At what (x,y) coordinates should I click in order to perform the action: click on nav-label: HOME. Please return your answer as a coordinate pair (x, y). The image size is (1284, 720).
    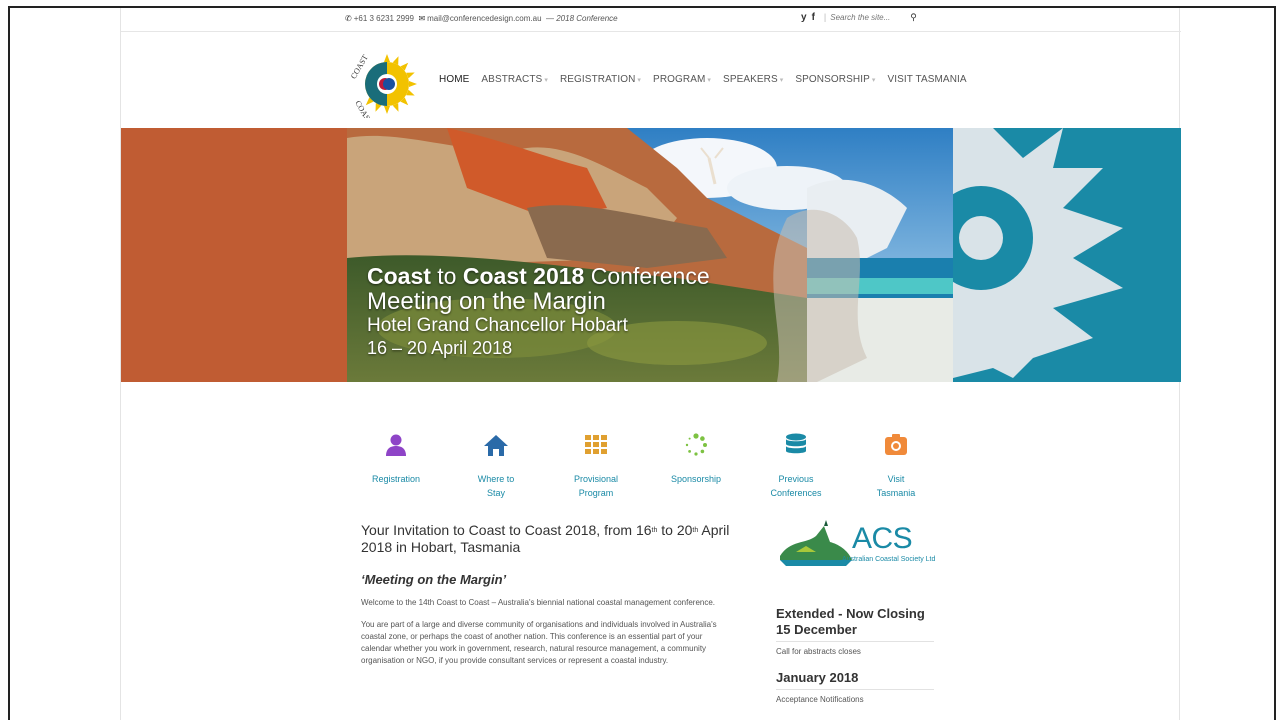
    Looking at the image, I should click on (454, 79).